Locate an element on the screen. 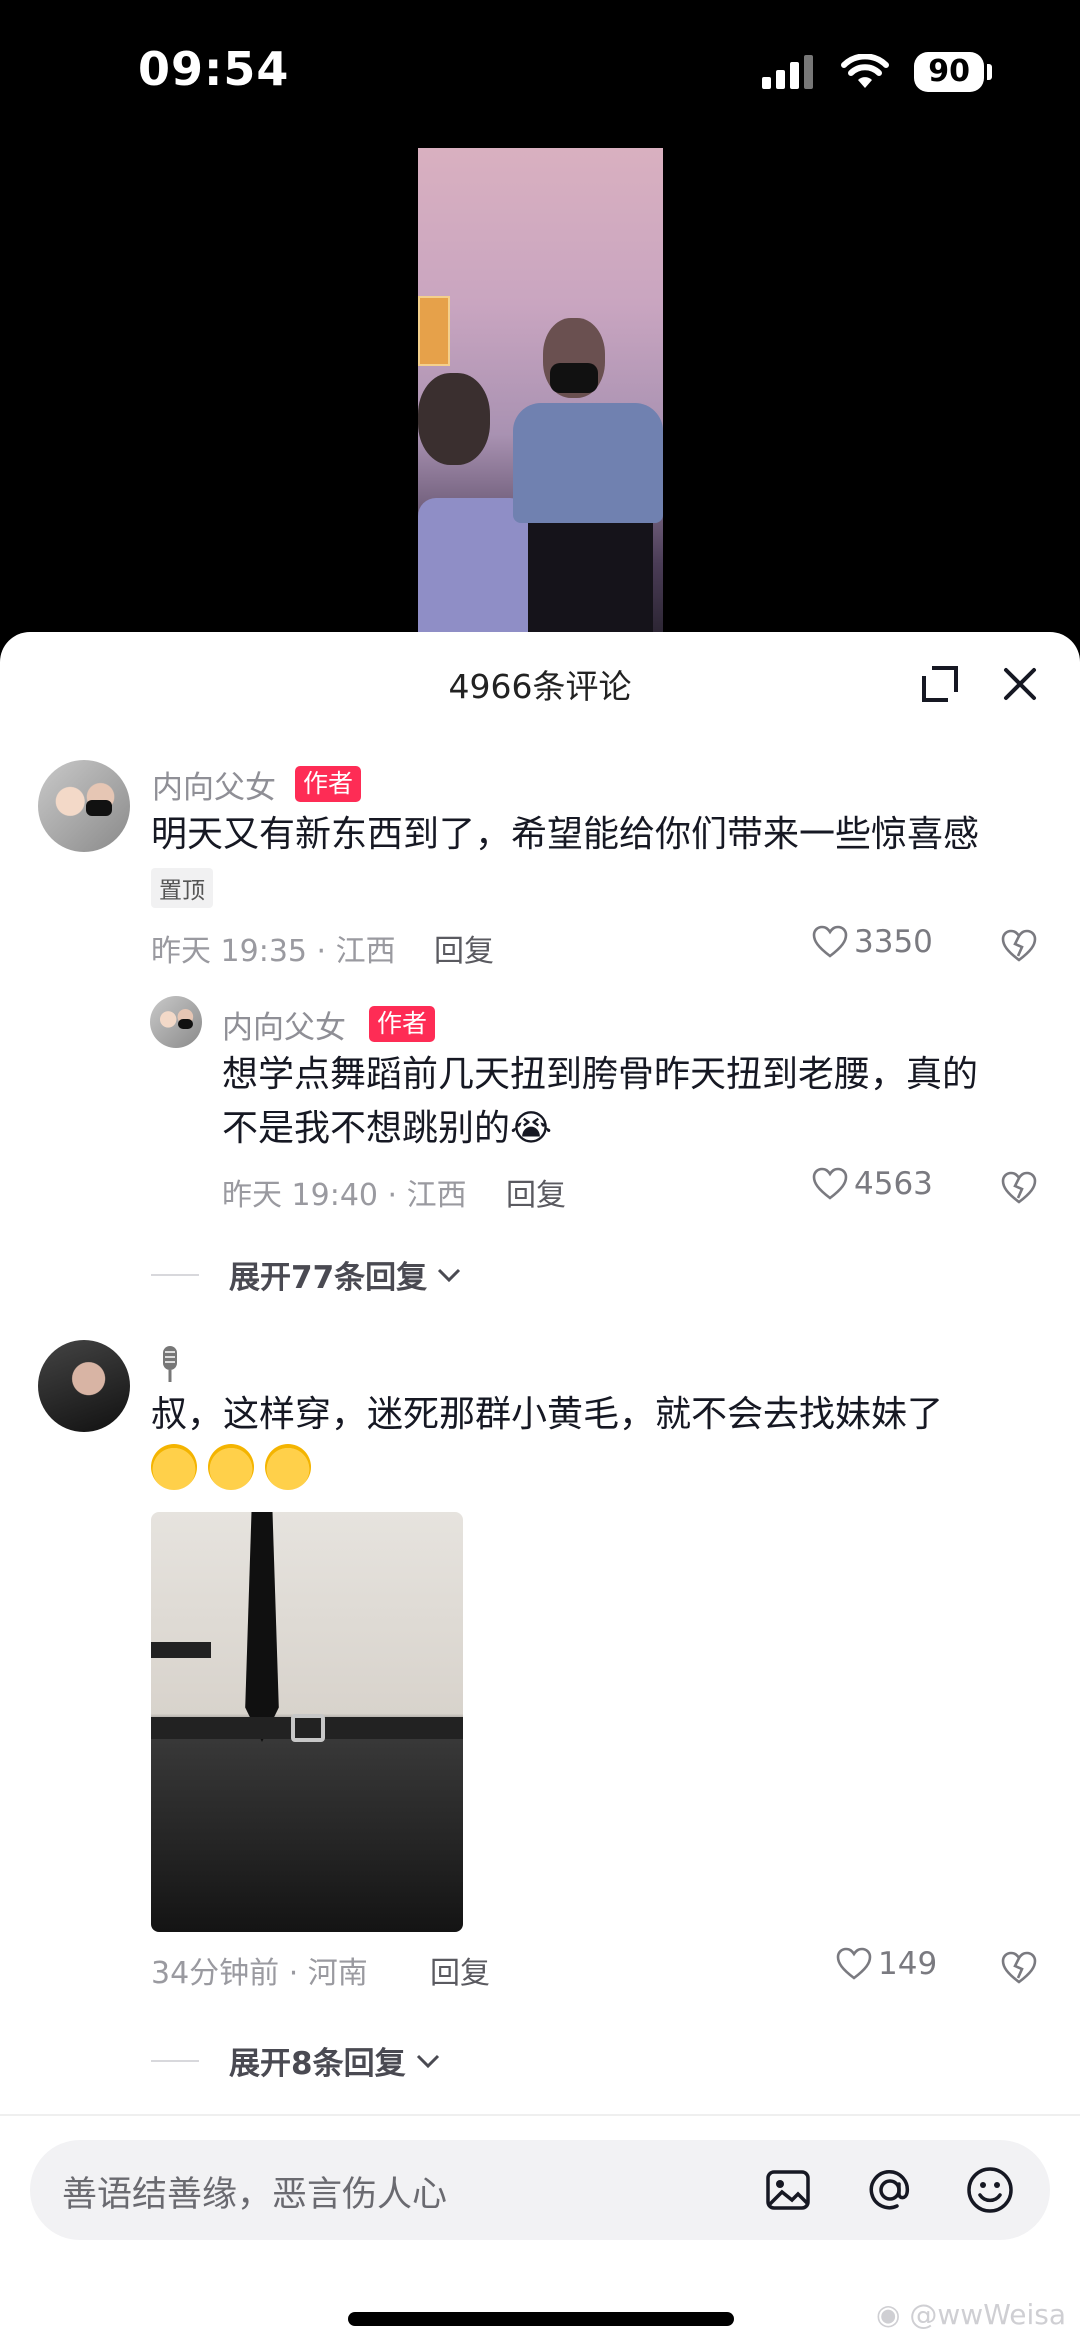 This screenshot has width=1080, height=2341. close-icon is located at coordinates (1020, 684).